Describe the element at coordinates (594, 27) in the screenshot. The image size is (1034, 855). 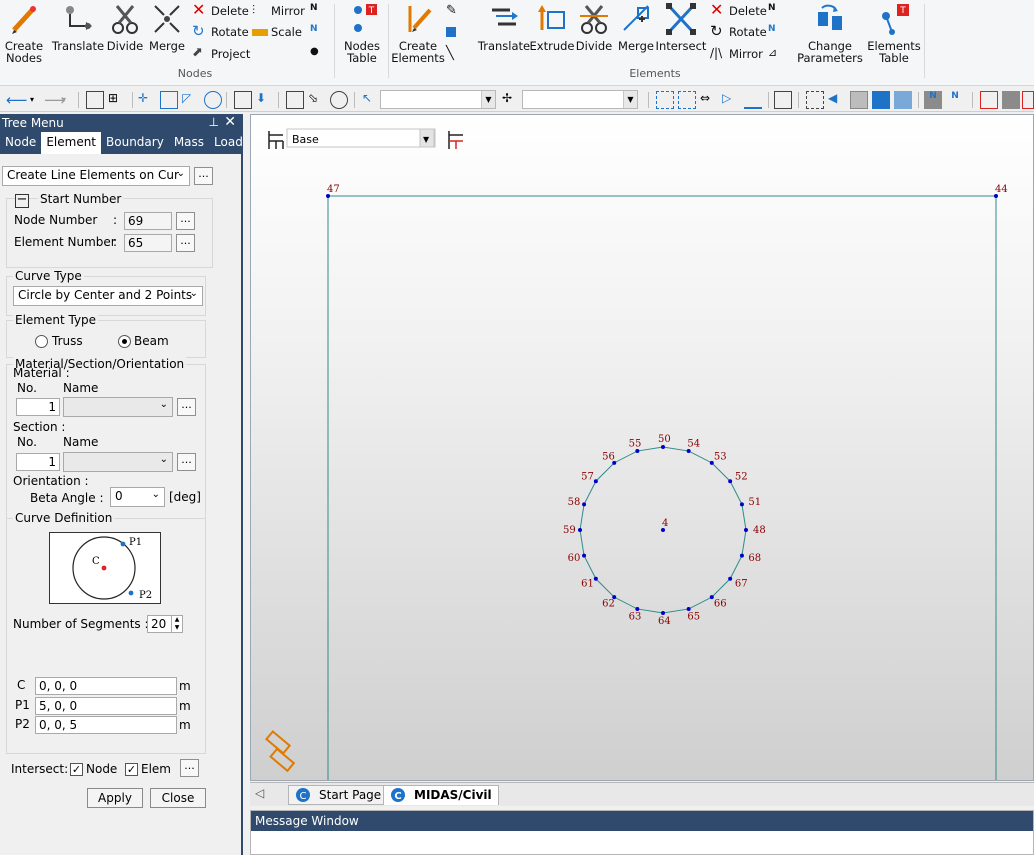
I see `divide-elements-button: Divide` at that location.